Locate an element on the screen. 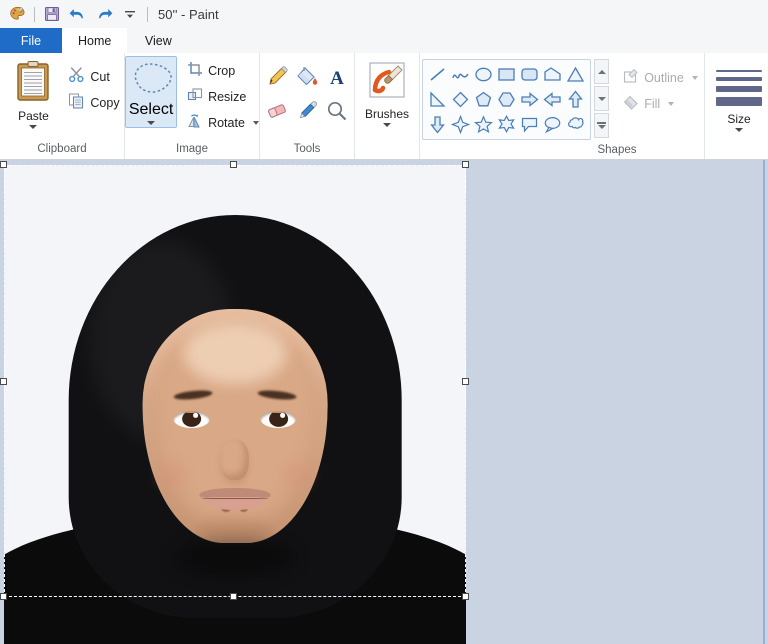 The width and height of the screenshot is (768, 644). magnifier-icon is located at coordinates (337, 111).